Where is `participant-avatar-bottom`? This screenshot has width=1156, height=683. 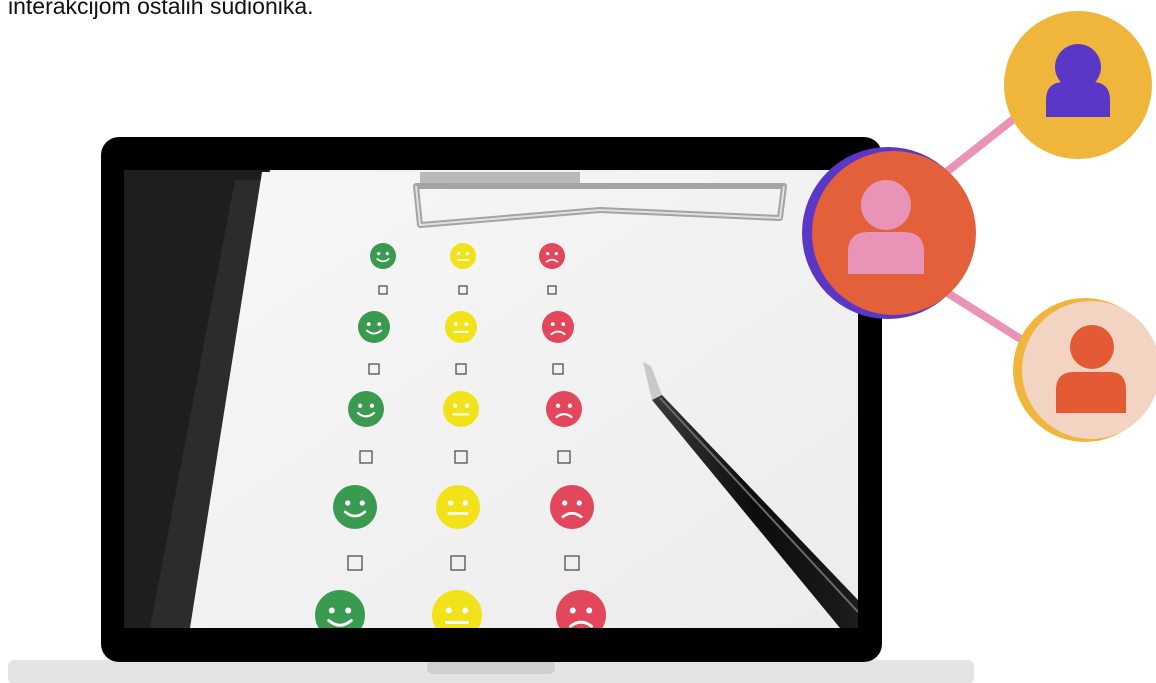 participant-avatar-bottom is located at coordinates (1084, 370).